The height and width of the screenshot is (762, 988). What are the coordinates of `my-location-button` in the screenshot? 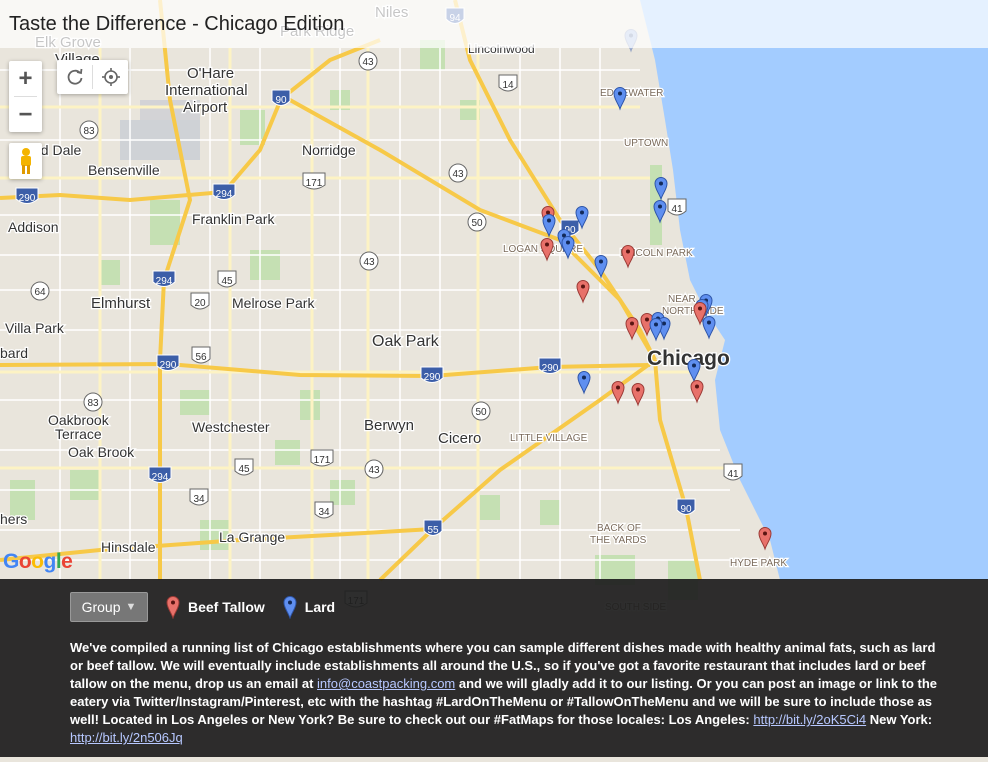 It's located at (110, 77).